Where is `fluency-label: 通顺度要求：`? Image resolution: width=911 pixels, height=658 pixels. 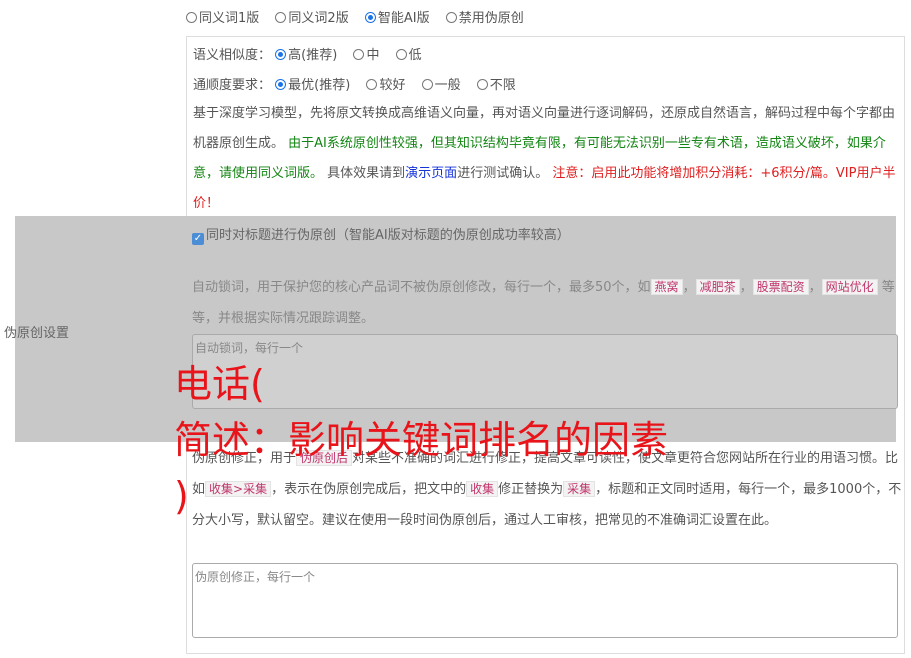 fluency-label: 通顺度要求： is located at coordinates (232, 85).